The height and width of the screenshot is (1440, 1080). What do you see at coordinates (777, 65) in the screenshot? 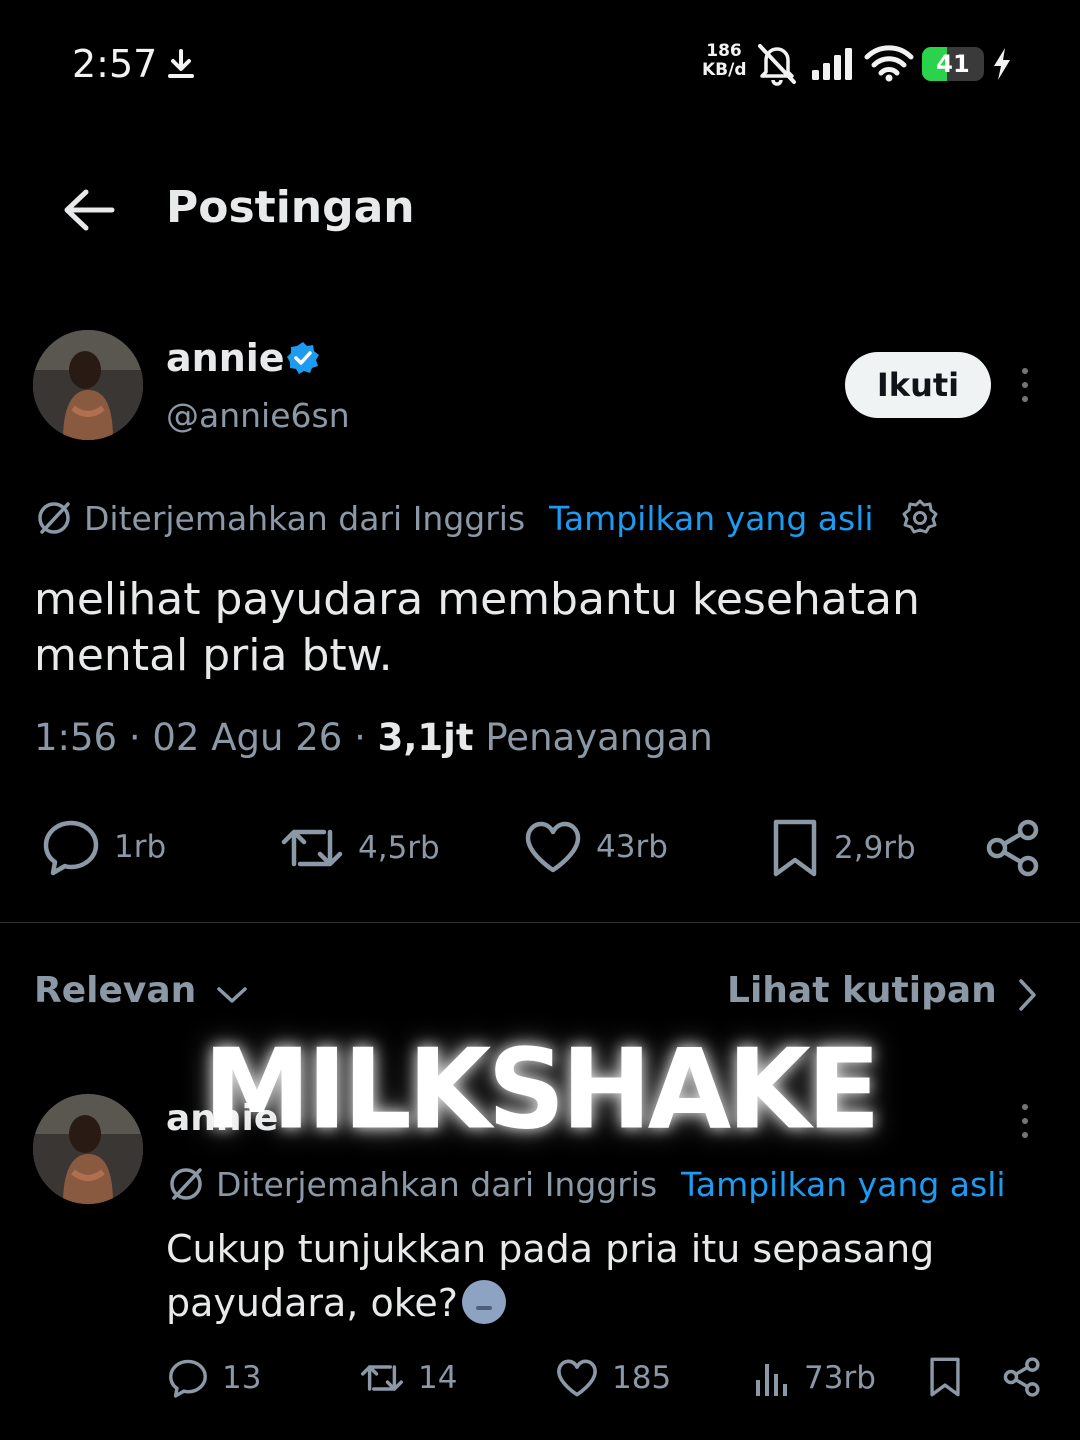
I see `mute-icon` at bounding box center [777, 65].